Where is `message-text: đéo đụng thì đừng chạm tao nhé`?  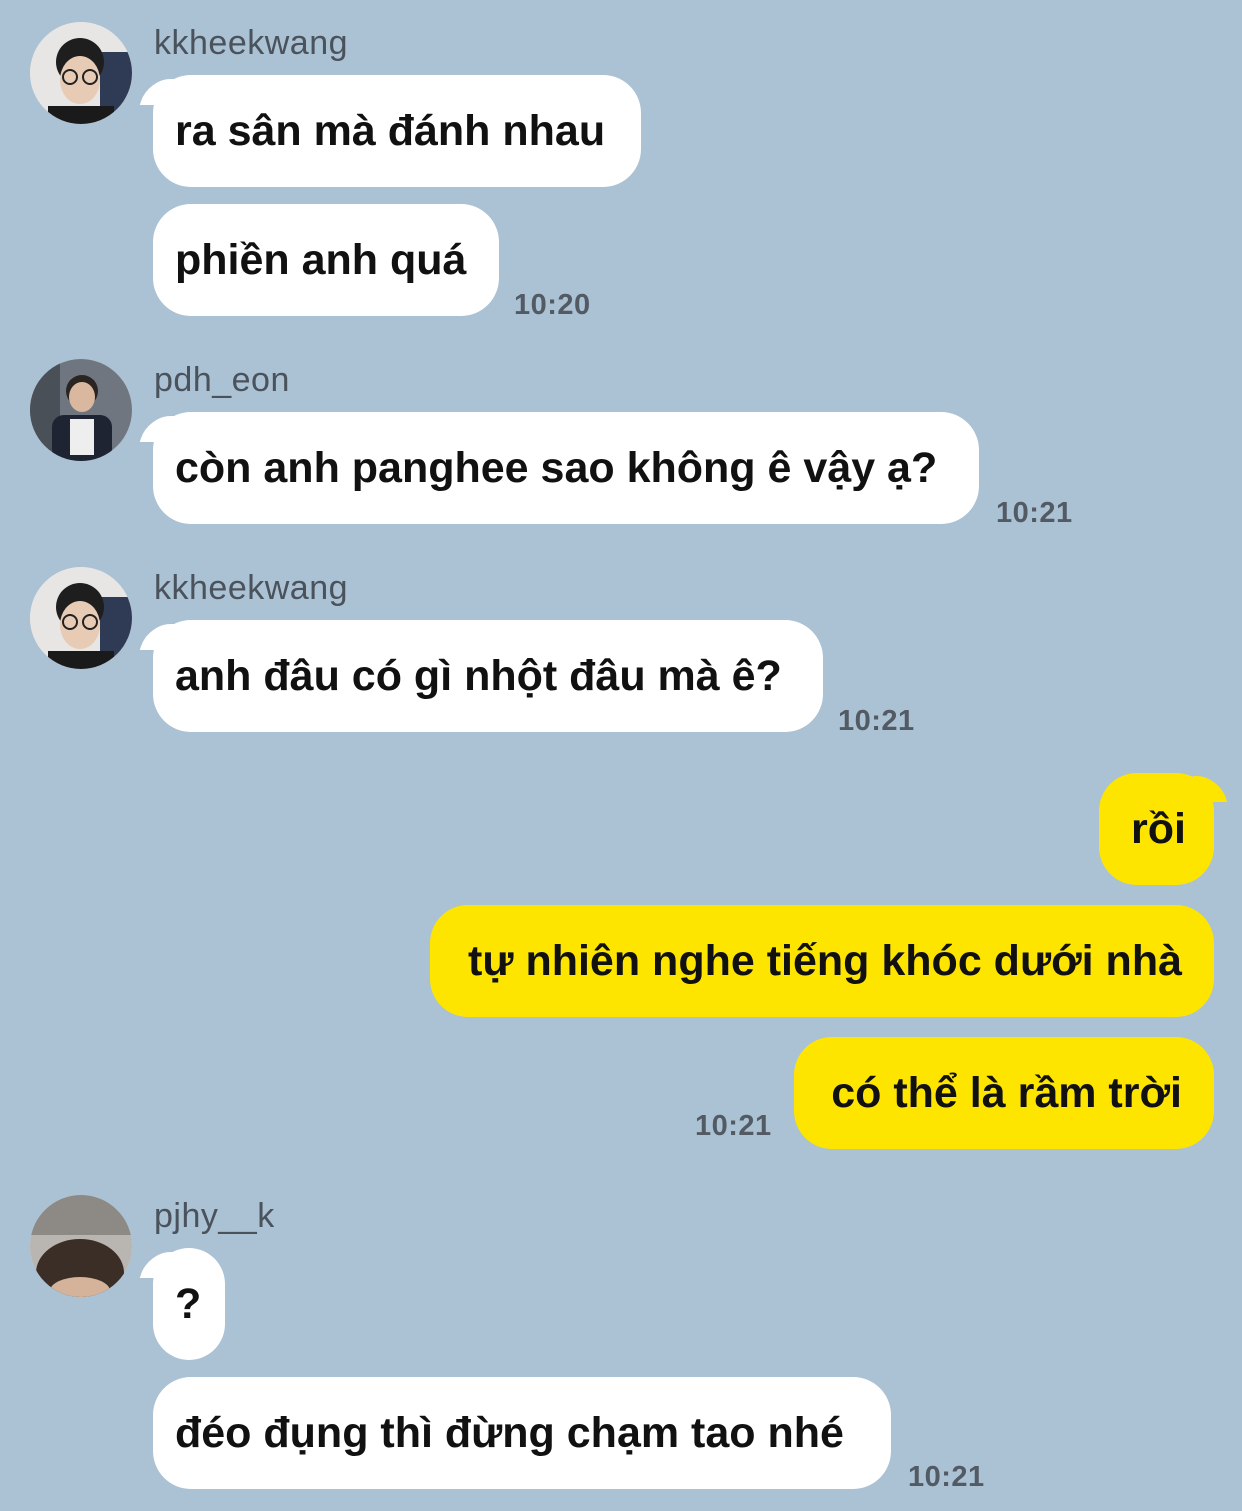 message-text: đéo đụng thì đừng chạm tao nhé is located at coordinates (509, 1432).